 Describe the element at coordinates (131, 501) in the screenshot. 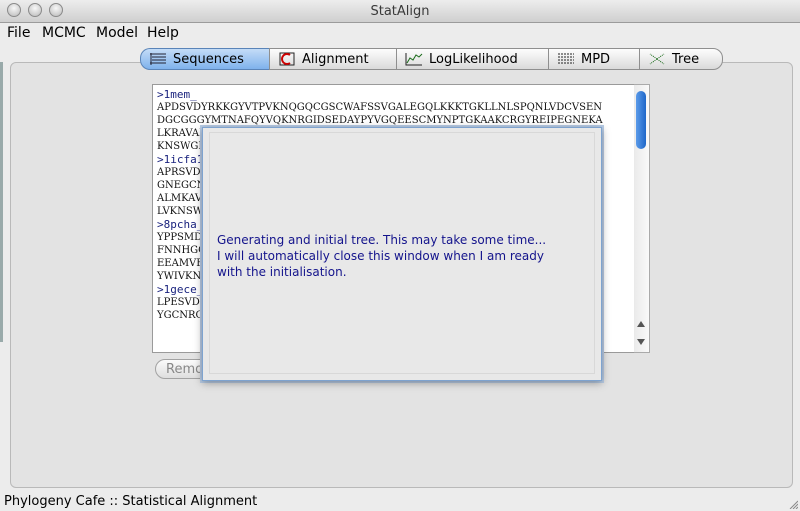

I see `status-text: Phylogeny Cafe :: Statistical Alignment` at that location.